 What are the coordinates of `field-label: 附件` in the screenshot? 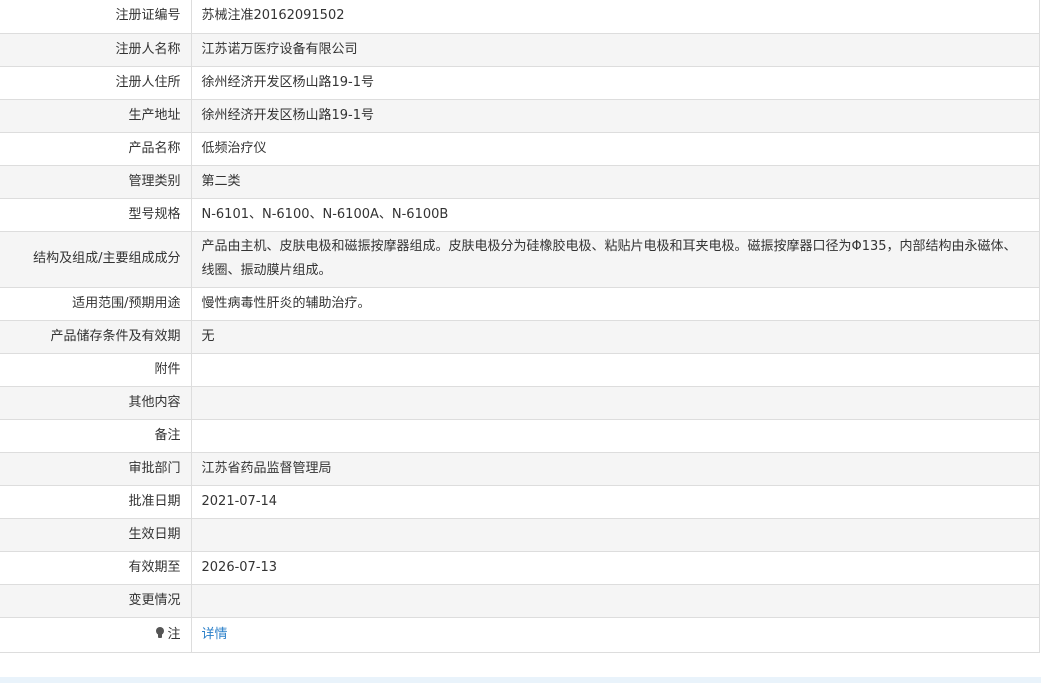 It's located at (96, 369).